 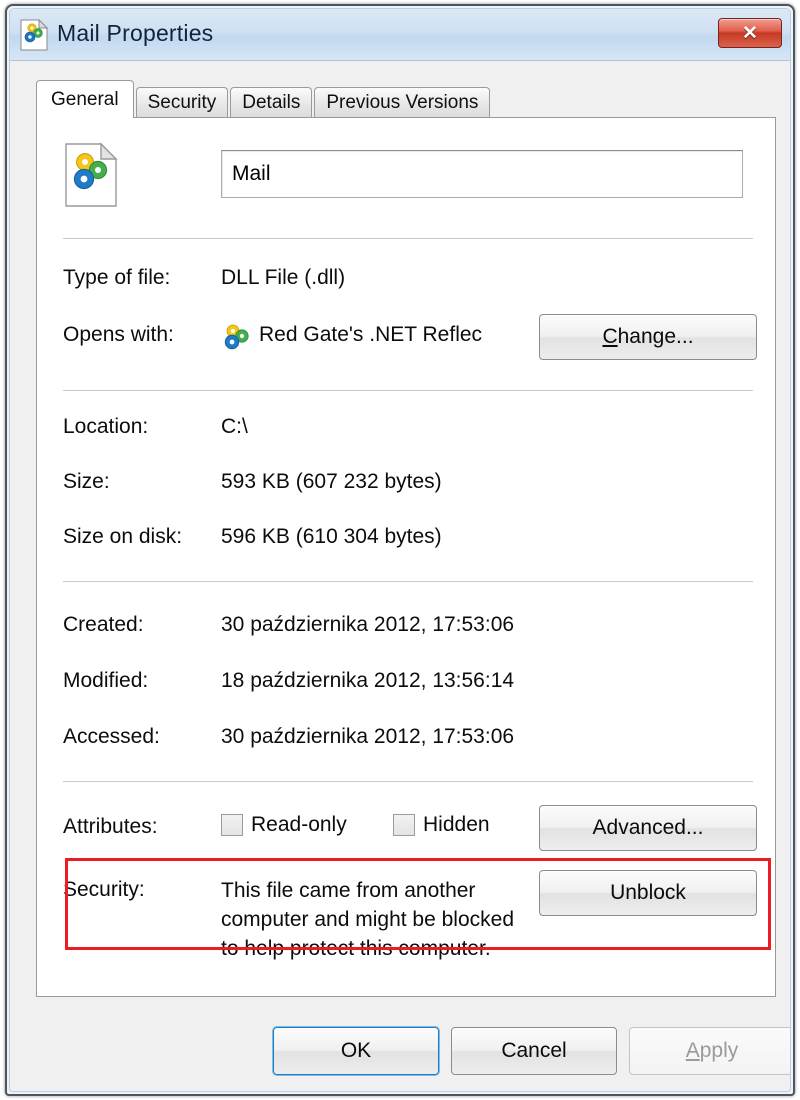 What do you see at coordinates (283, 277) in the screenshot?
I see `type-of-file-value: DLL File (.dll)` at bounding box center [283, 277].